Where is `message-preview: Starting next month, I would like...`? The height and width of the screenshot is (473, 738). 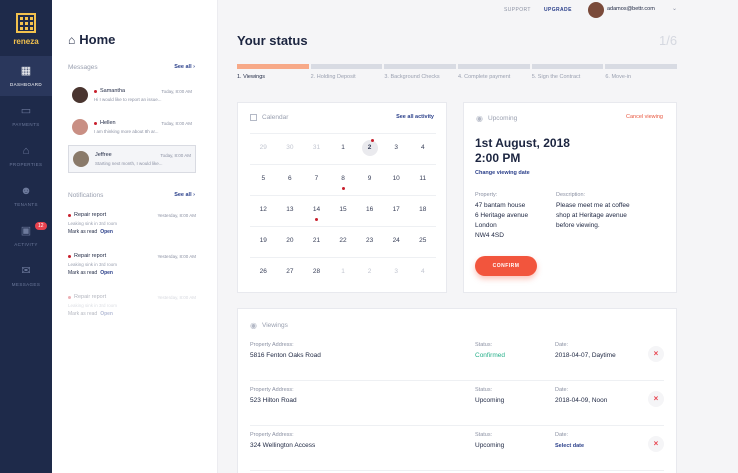 message-preview: Starting next month, I would like... is located at coordinates (129, 163).